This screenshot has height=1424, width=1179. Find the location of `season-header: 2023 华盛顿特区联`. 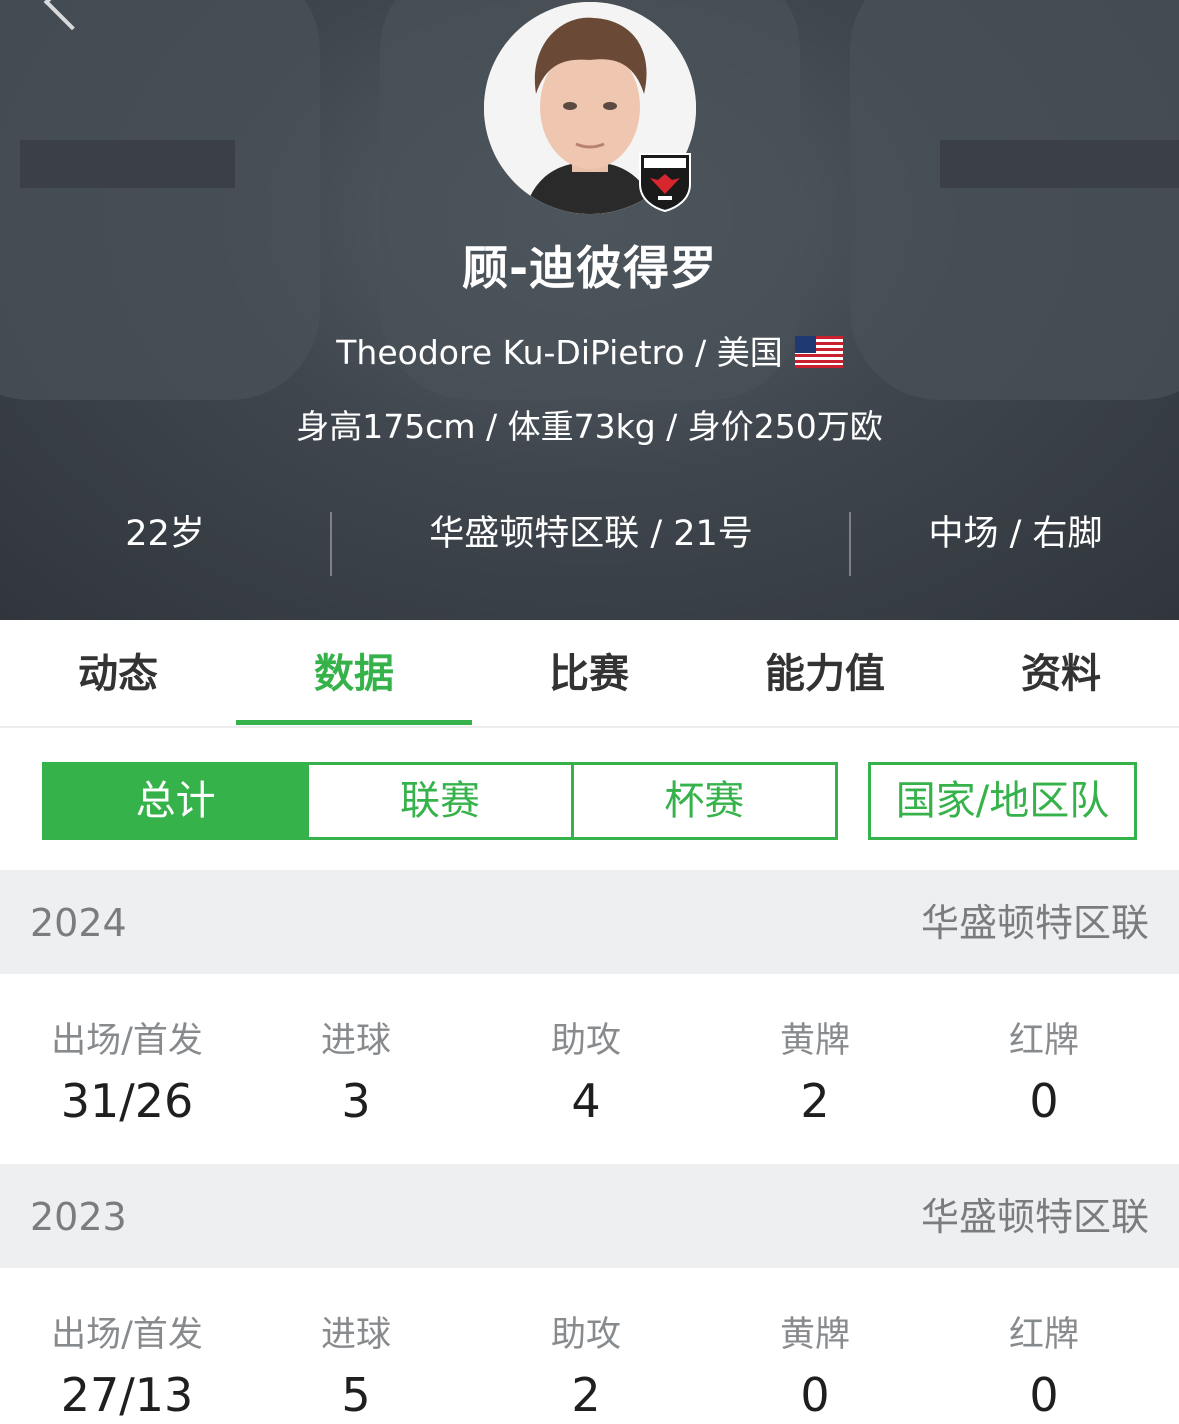

season-header: 2023 华盛顿特区联 is located at coordinates (589, 1216).